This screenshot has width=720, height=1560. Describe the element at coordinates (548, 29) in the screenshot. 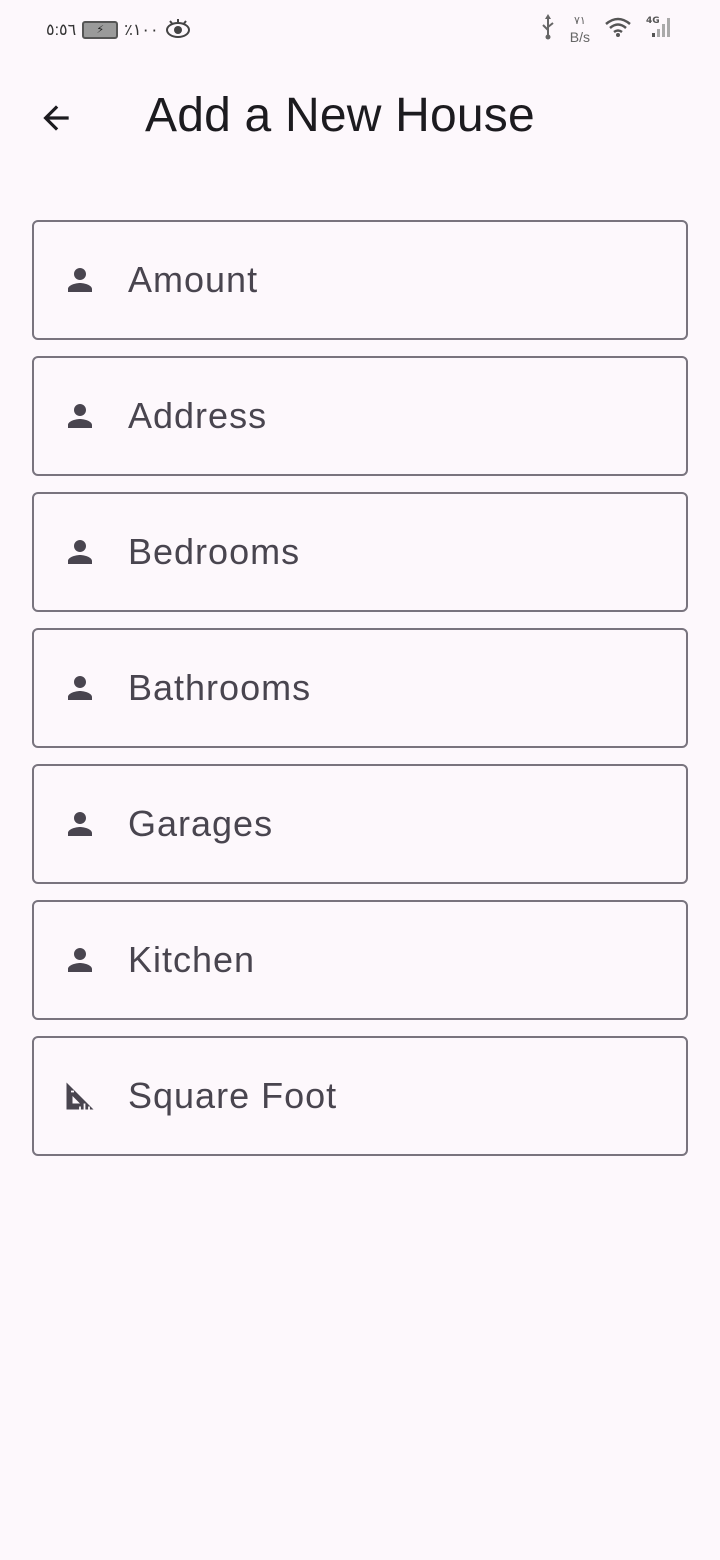

I see `usb-icon` at that location.